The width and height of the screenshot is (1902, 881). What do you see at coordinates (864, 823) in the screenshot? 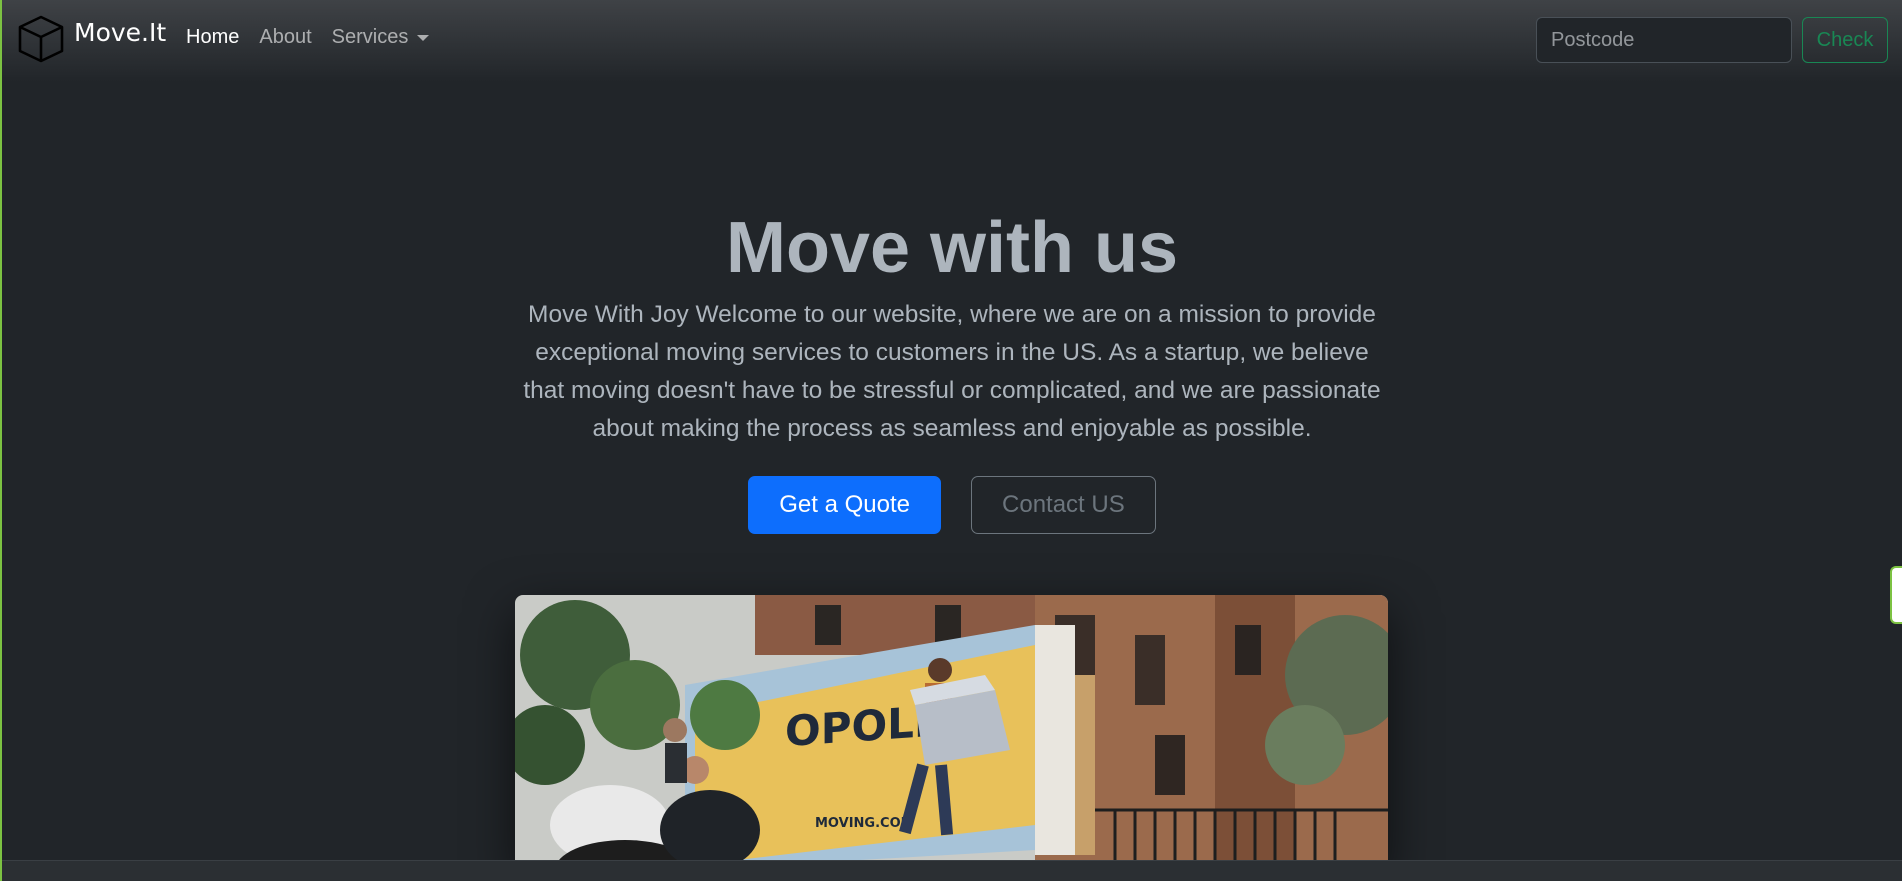
I see `truck-url-text: MOVING.COM` at bounding box center [864, 823].